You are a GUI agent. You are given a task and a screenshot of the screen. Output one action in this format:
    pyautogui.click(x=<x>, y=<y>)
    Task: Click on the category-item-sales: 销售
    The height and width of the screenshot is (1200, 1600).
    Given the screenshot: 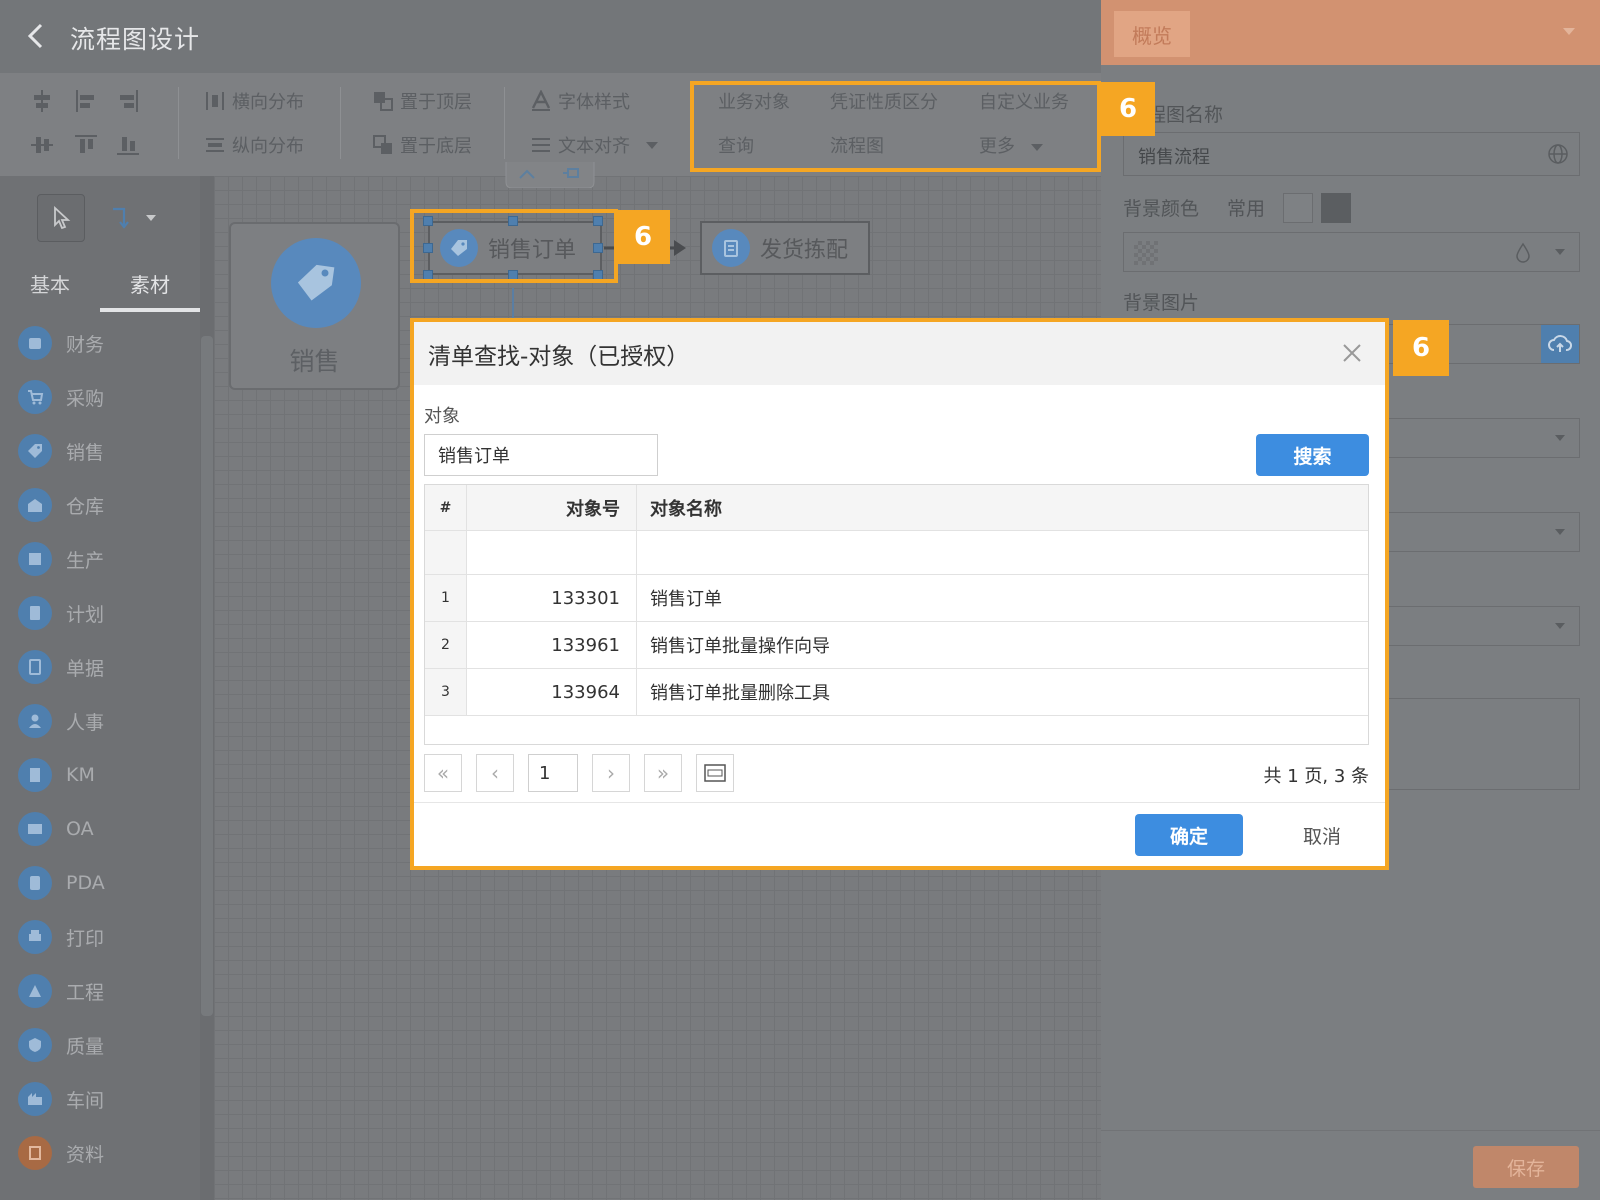 What is the action you would take?
    pyautogui.click(x=100, y=451)
    